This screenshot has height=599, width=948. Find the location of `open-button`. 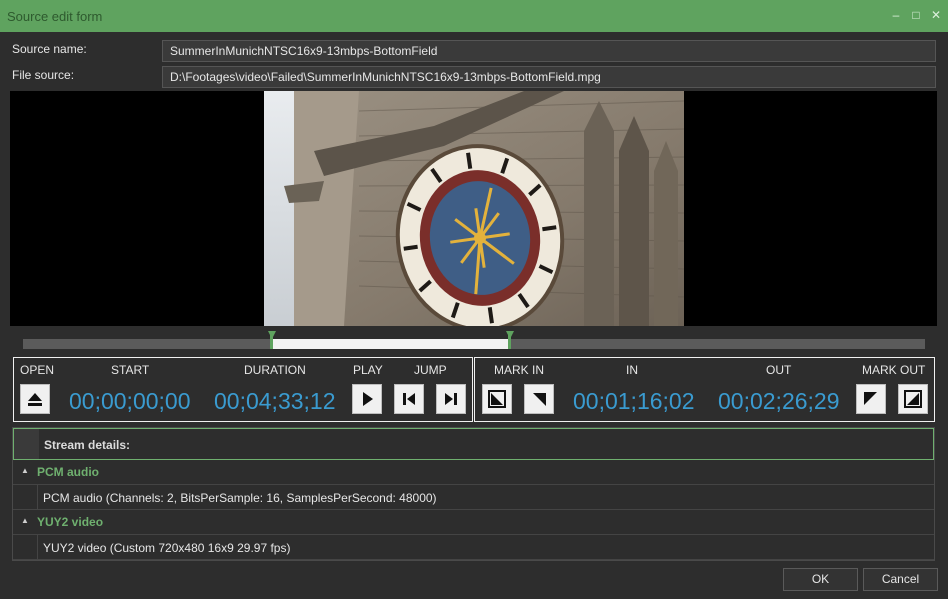

open-button is located at coordinates (35, 399).